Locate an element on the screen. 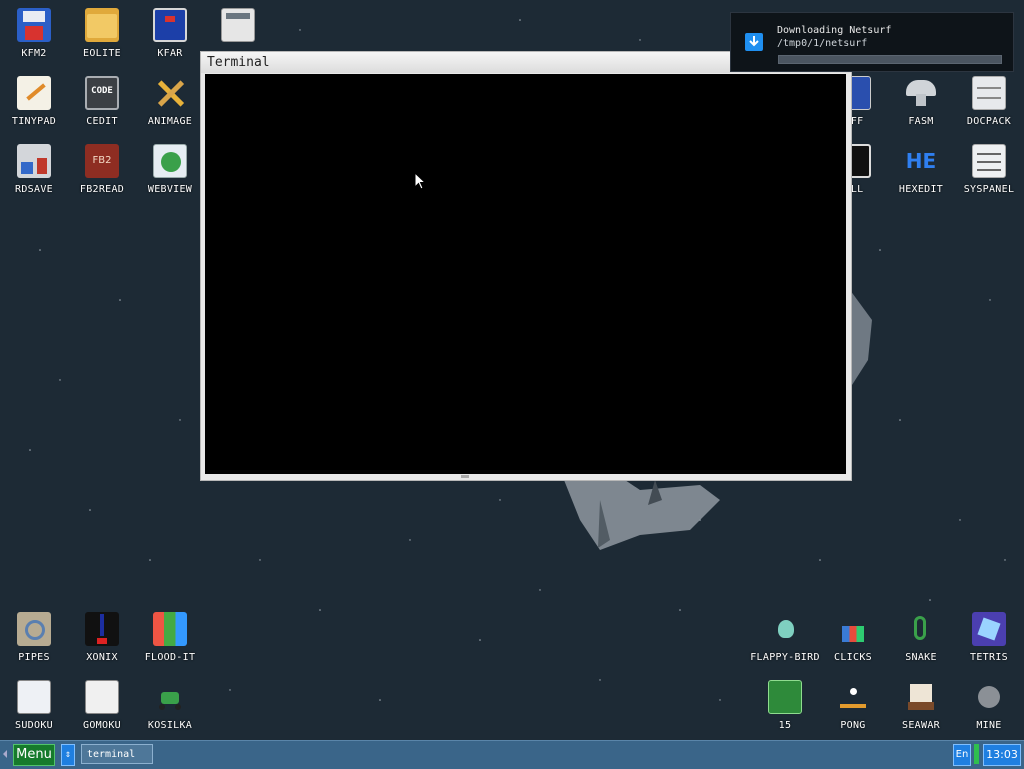 The width and height of the screenshot is (1024, 769). color-grid-icon is located at coordinates (170, 629).